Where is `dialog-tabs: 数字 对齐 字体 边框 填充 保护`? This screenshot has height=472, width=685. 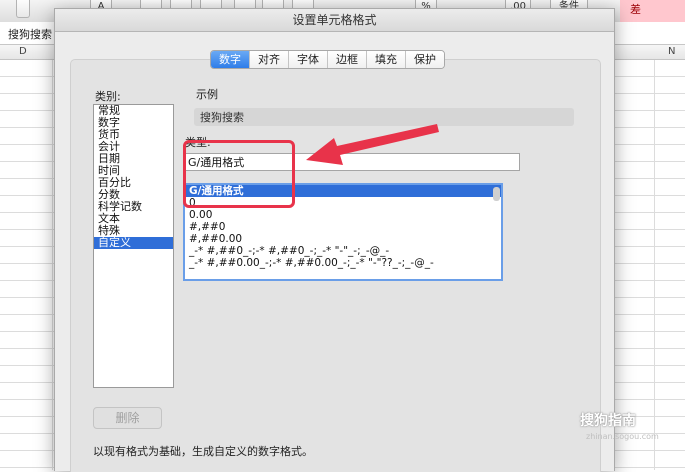 dialog-tabs: 数字 对齐 字体 边框 填充 保护 is located at coordinates (327, 59).